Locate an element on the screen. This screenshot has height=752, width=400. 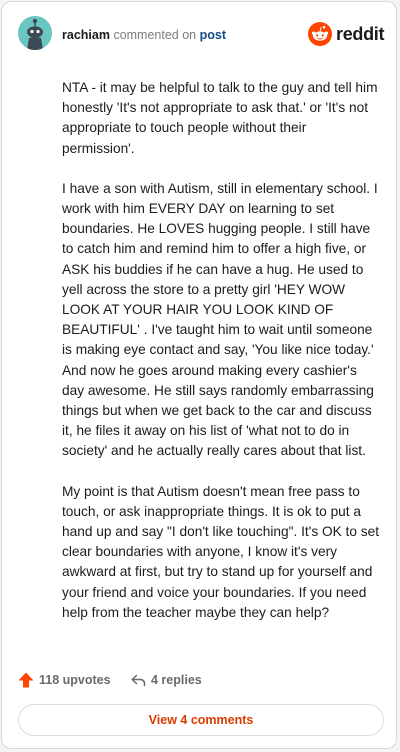
snoo-avatar-icon is located at coordinates (35, 33).